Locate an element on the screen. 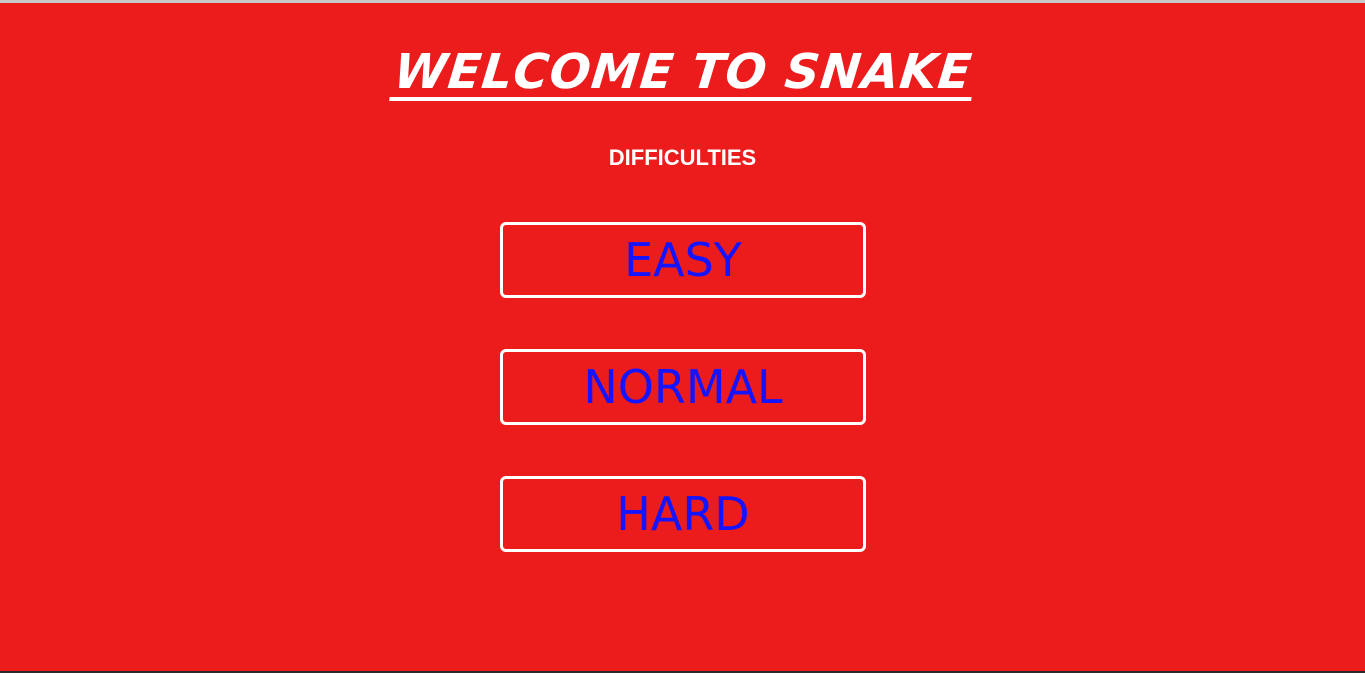 Image resolution: width=1365 pixels, height=673 pixels. hard-button: HARD is located at coordinates (683, 514).